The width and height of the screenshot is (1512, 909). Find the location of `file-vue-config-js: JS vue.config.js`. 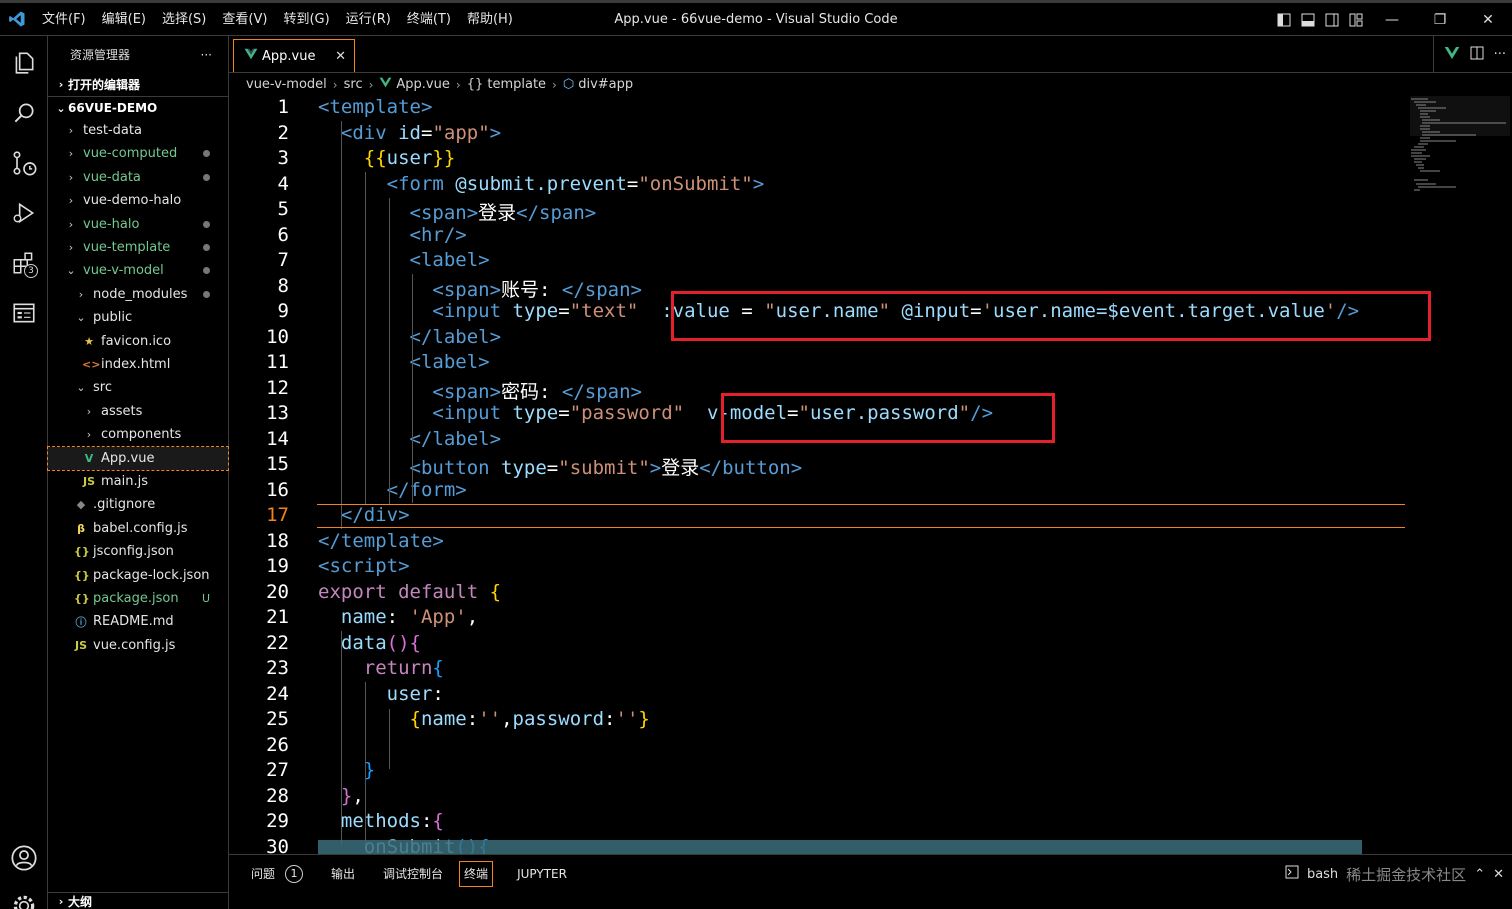

file-vue-config-js: JS vue.config.js is located at coordinates (138, 645).